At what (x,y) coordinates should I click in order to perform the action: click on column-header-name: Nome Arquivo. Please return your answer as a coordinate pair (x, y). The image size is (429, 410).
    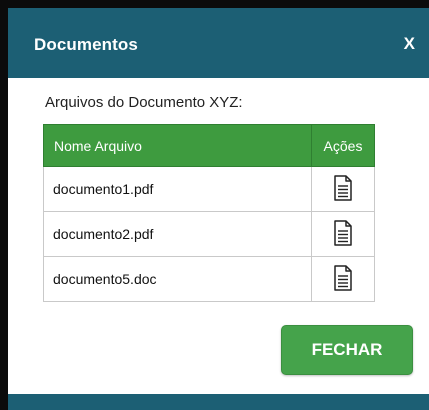
    Looking at the image, I should click on (177, 145).